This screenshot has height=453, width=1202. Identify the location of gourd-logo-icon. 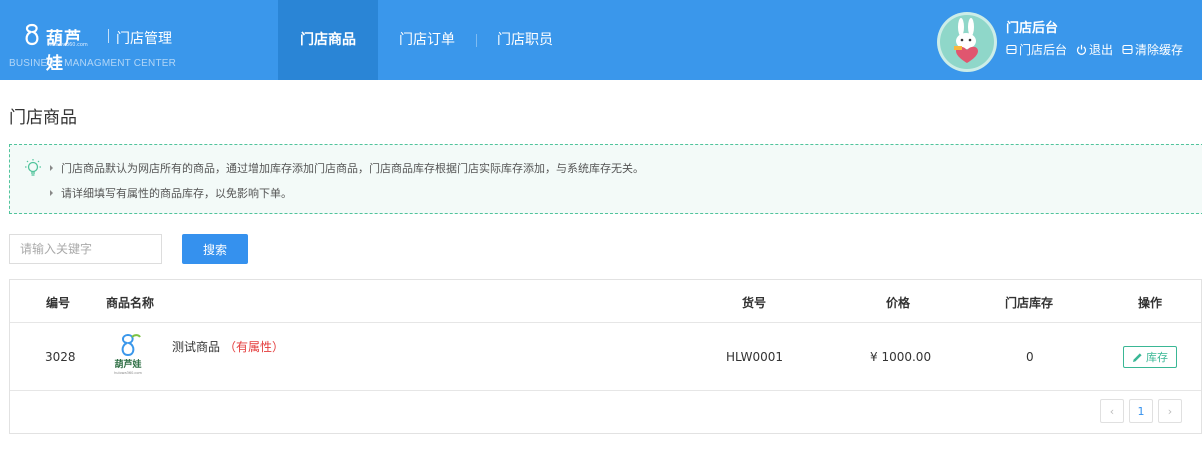
(32, 34).